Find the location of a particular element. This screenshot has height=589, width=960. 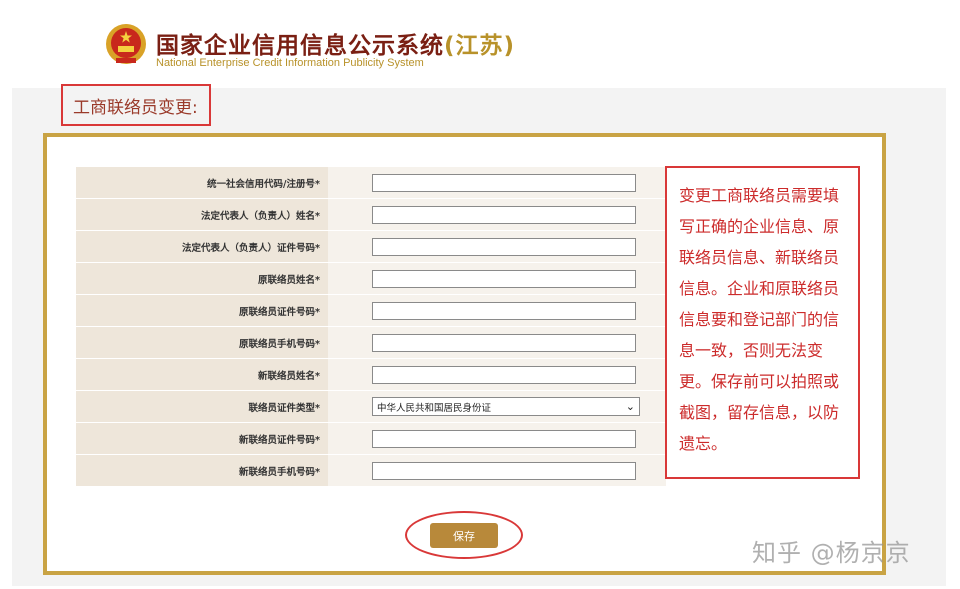

form-row: 统一社会信用代码/注册号* is located at coordinates (371, 183).